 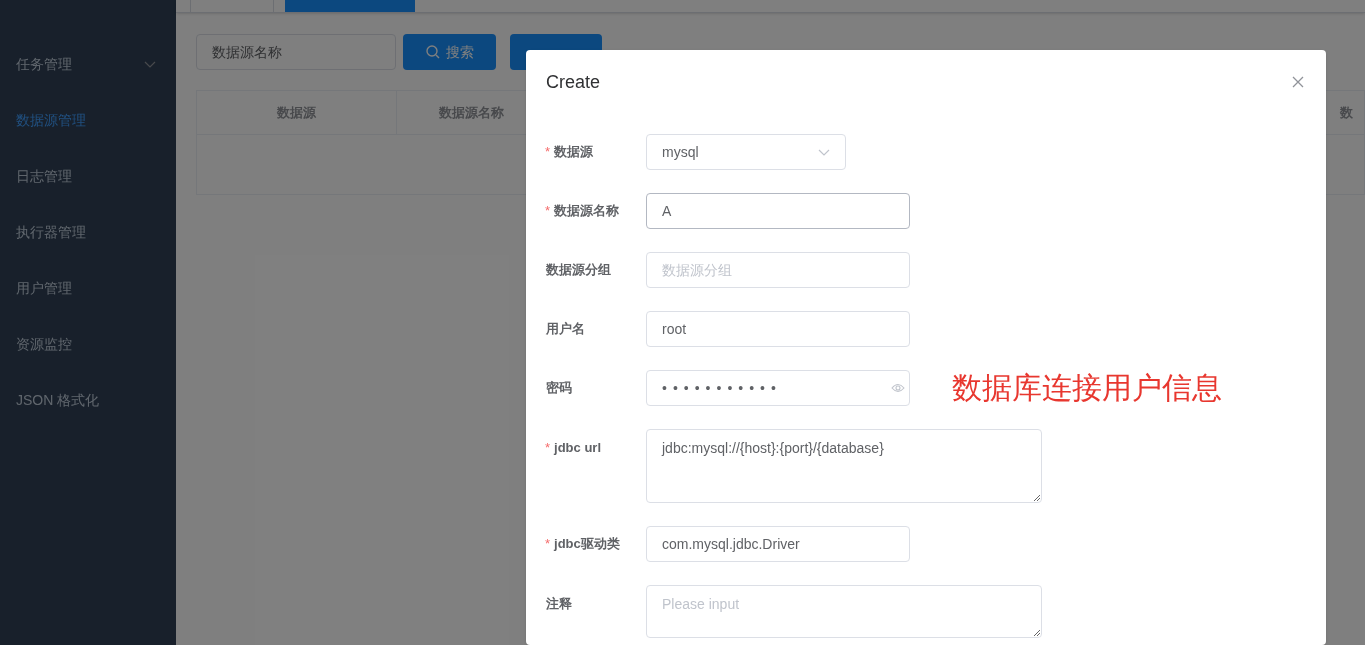 What do you see at coordinates (844, 611) in the screenshot?
I see `text-area-field: Please input` at bounding box center [844, 611].